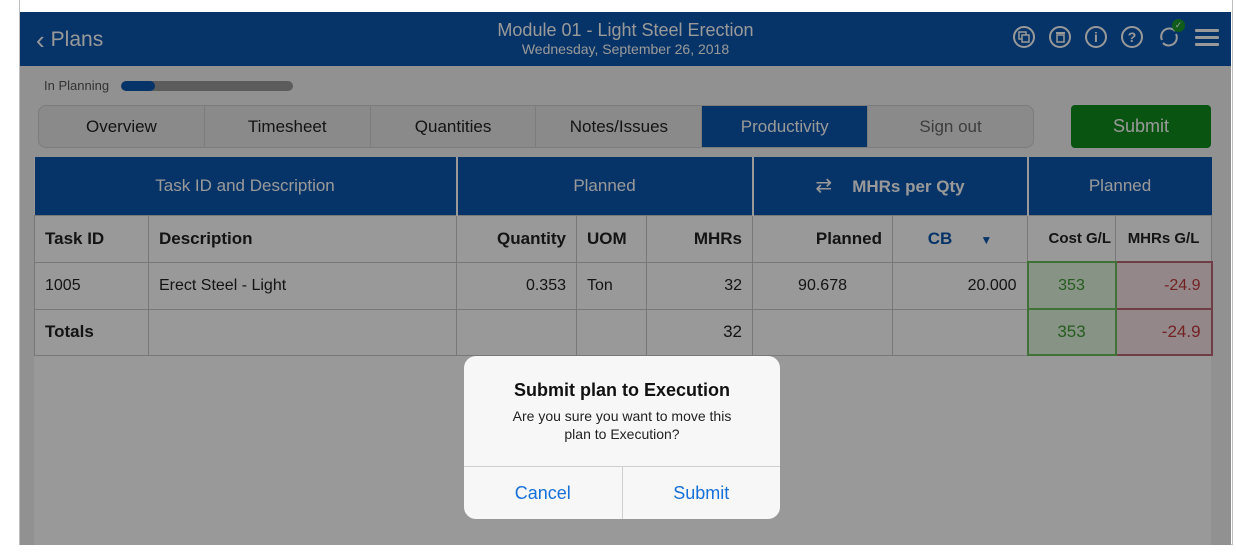  I want to click on dialog-buttons: Cancel Submit, so click(622, 492).